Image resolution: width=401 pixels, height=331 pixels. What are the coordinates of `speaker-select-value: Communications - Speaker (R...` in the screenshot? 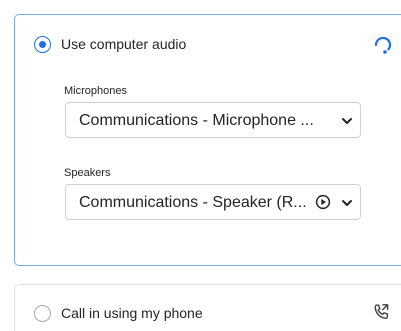 It's located at (193, 202).